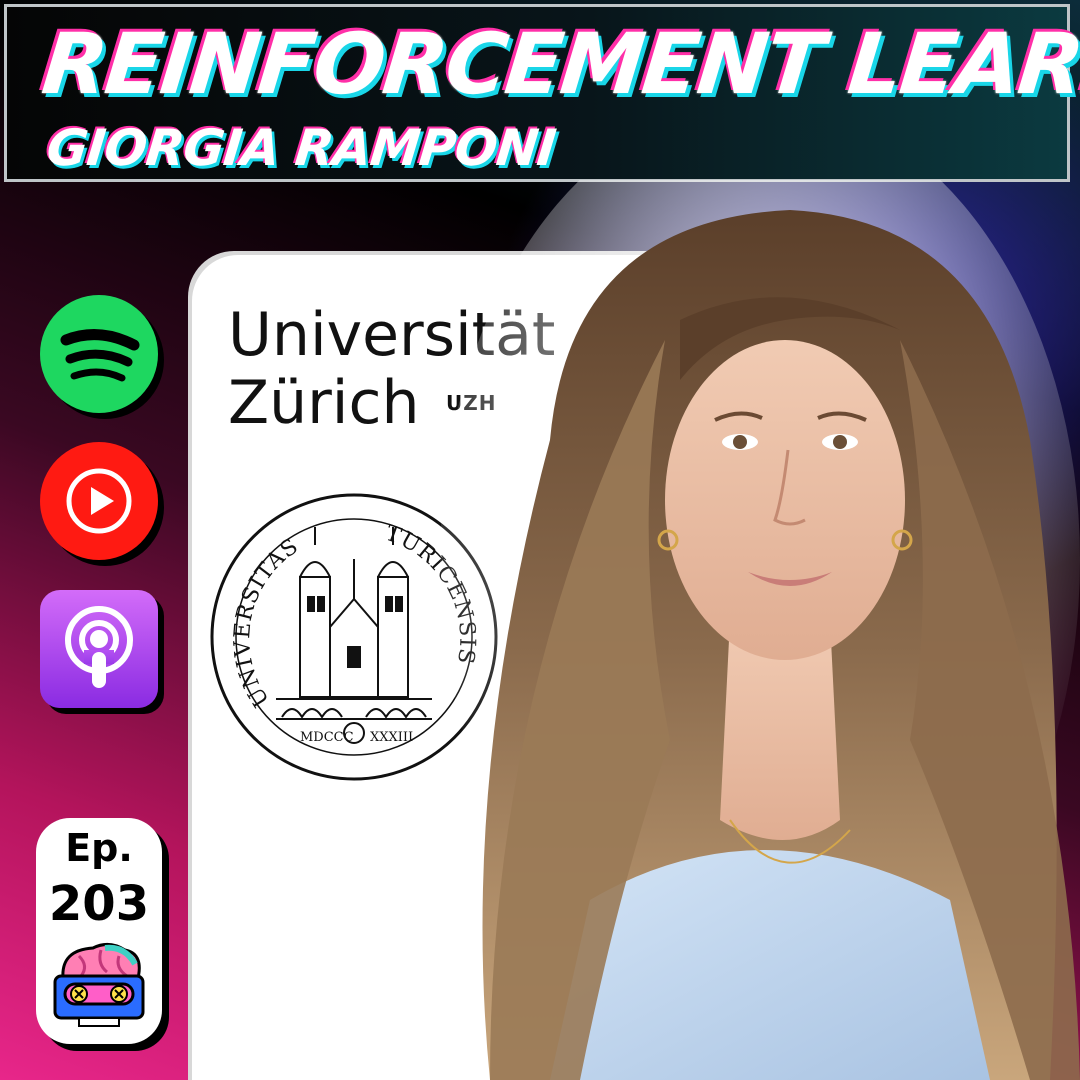 The height and width of the screenshot is (1080, 1080). Describe the element at coordinates (391, 737) in the screenshot. I see `seal-year-right: XXXIII` at that location.